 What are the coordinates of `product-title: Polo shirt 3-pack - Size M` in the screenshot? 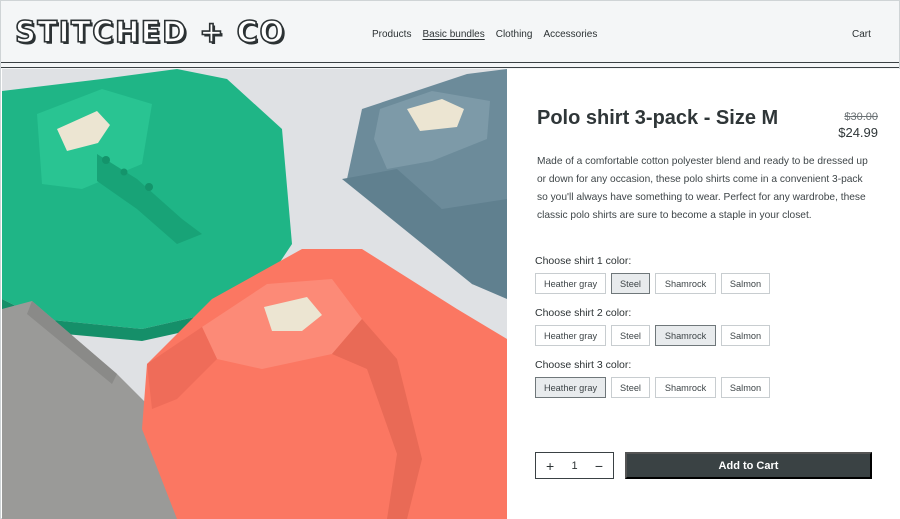 It's located at (658, 118).